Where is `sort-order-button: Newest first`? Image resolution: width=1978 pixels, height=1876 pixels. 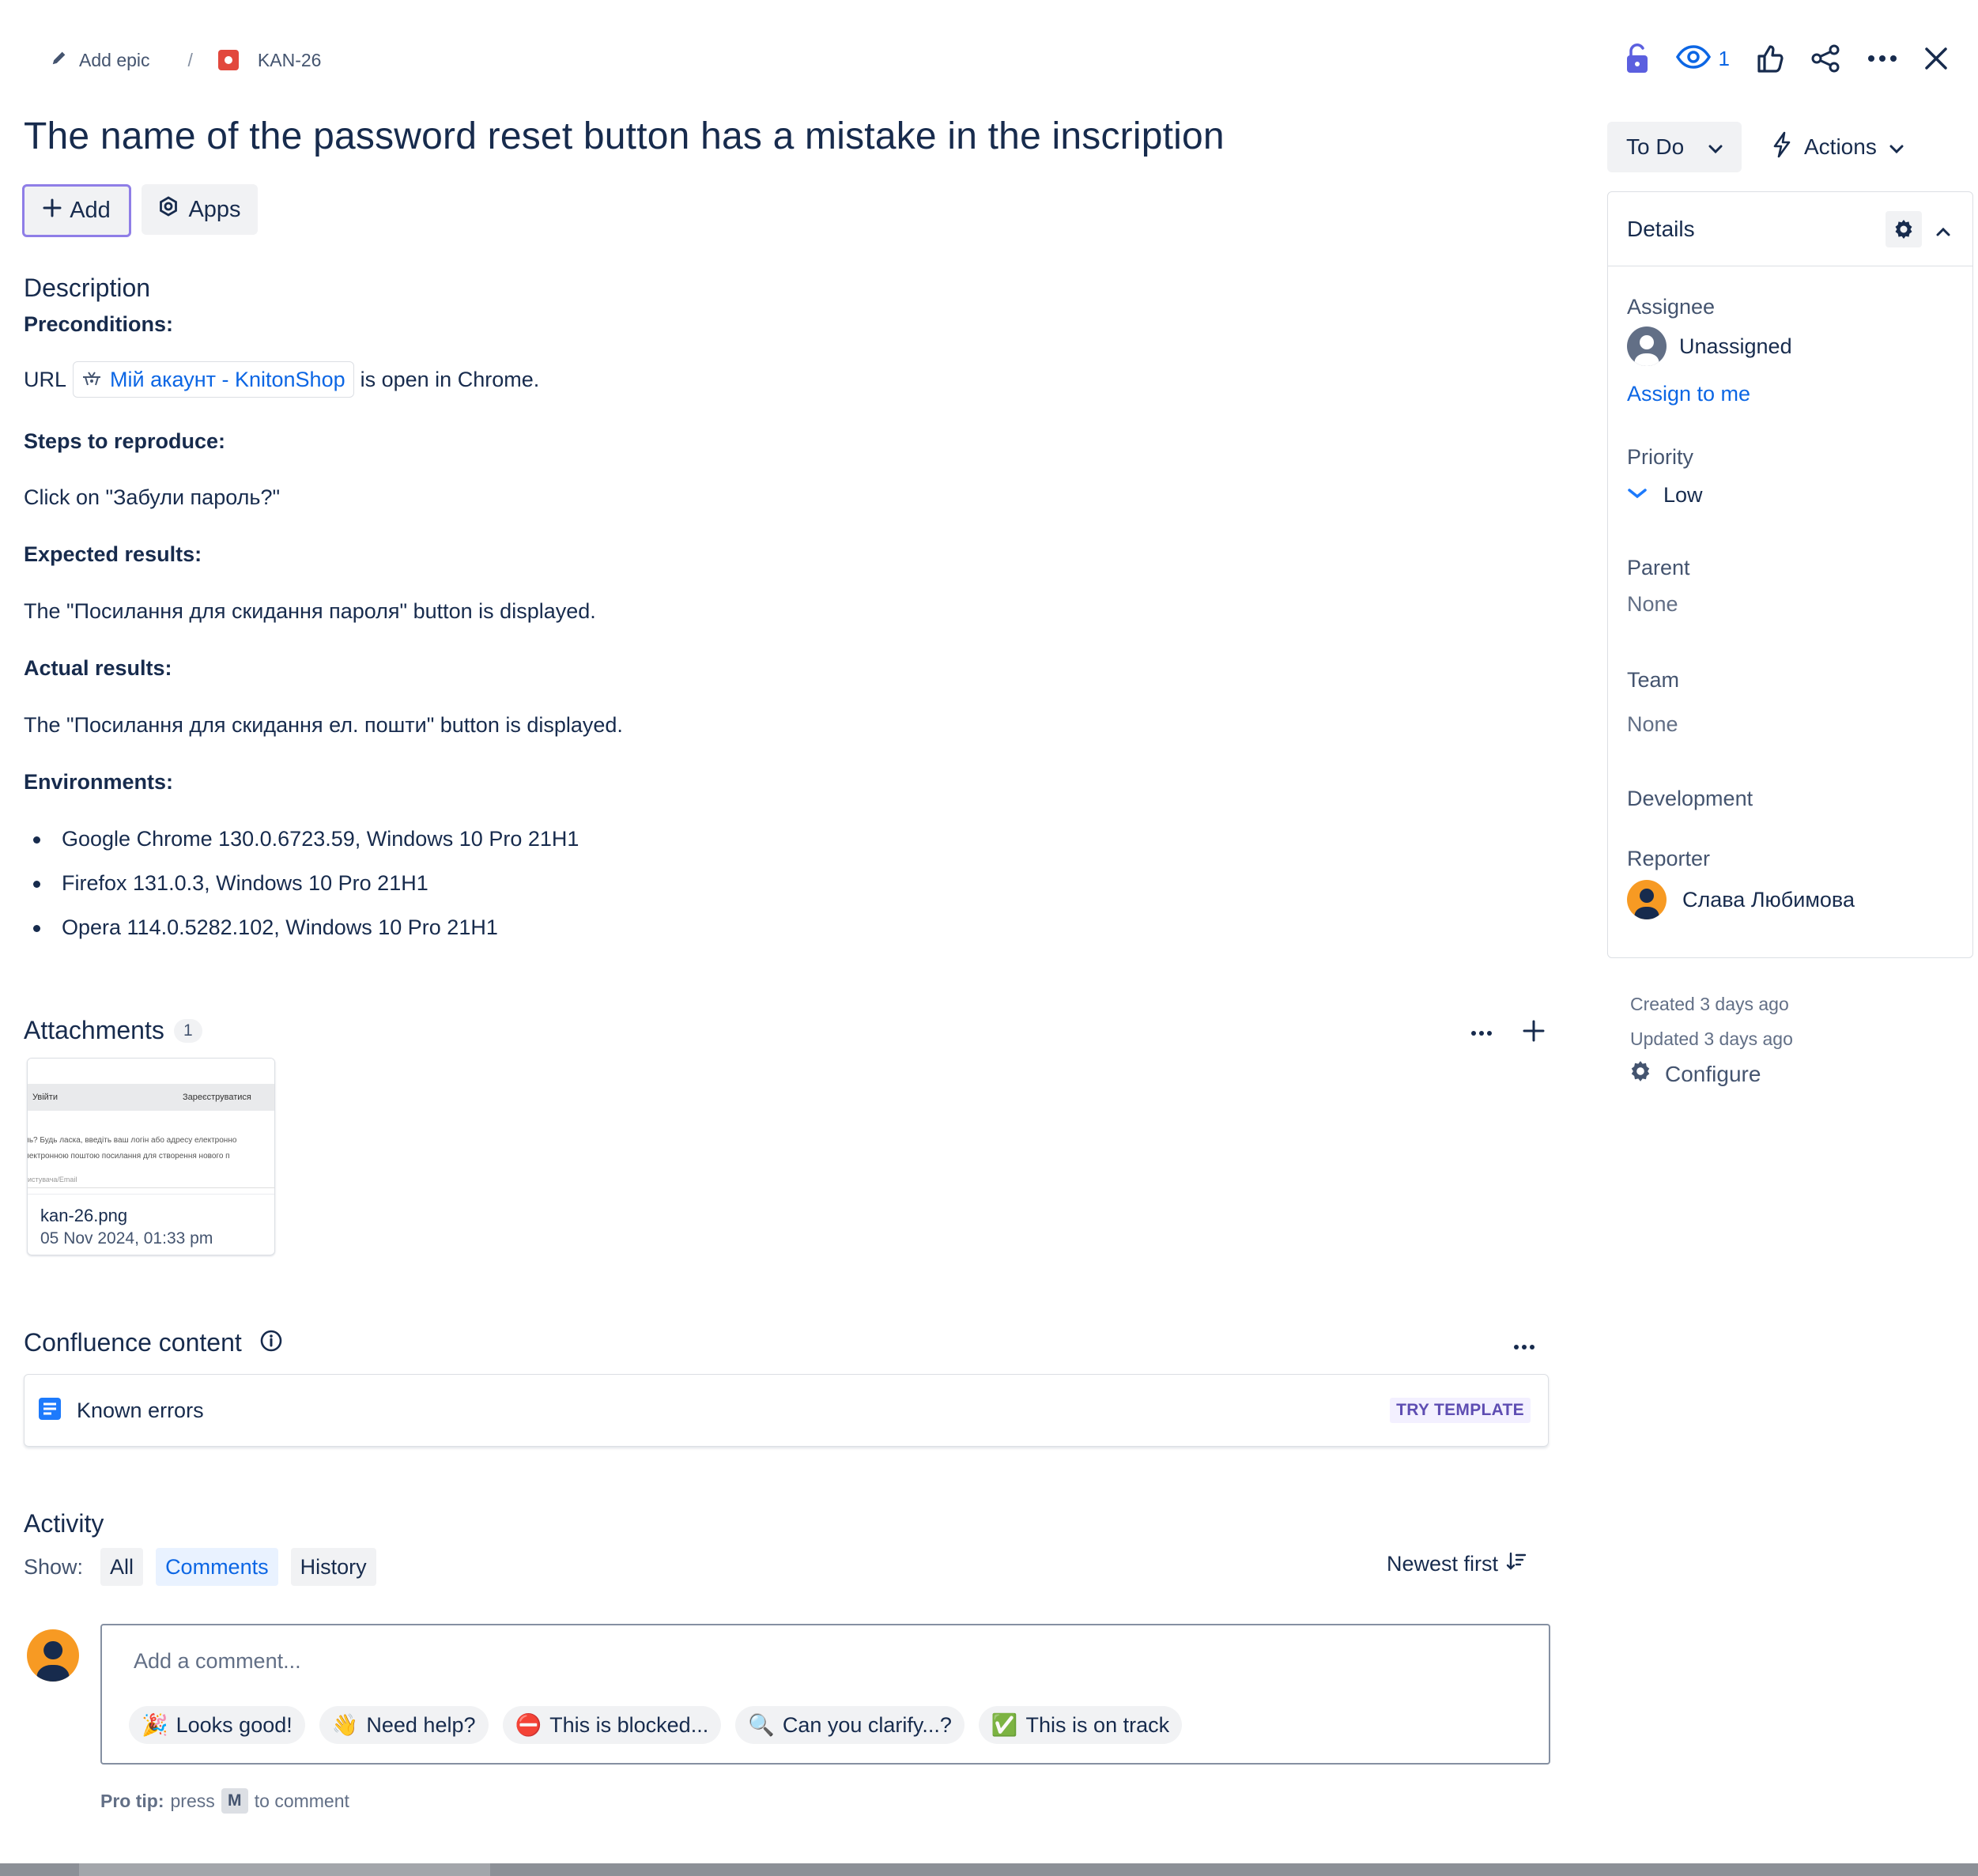
sort-order-button: Newest first is located at coordinates (1457, 1564).